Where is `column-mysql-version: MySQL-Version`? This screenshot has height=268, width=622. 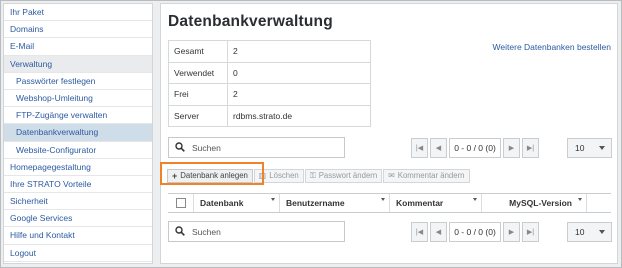
column-mysql-version: MySQL-Version is located at coordinates (534, 203).